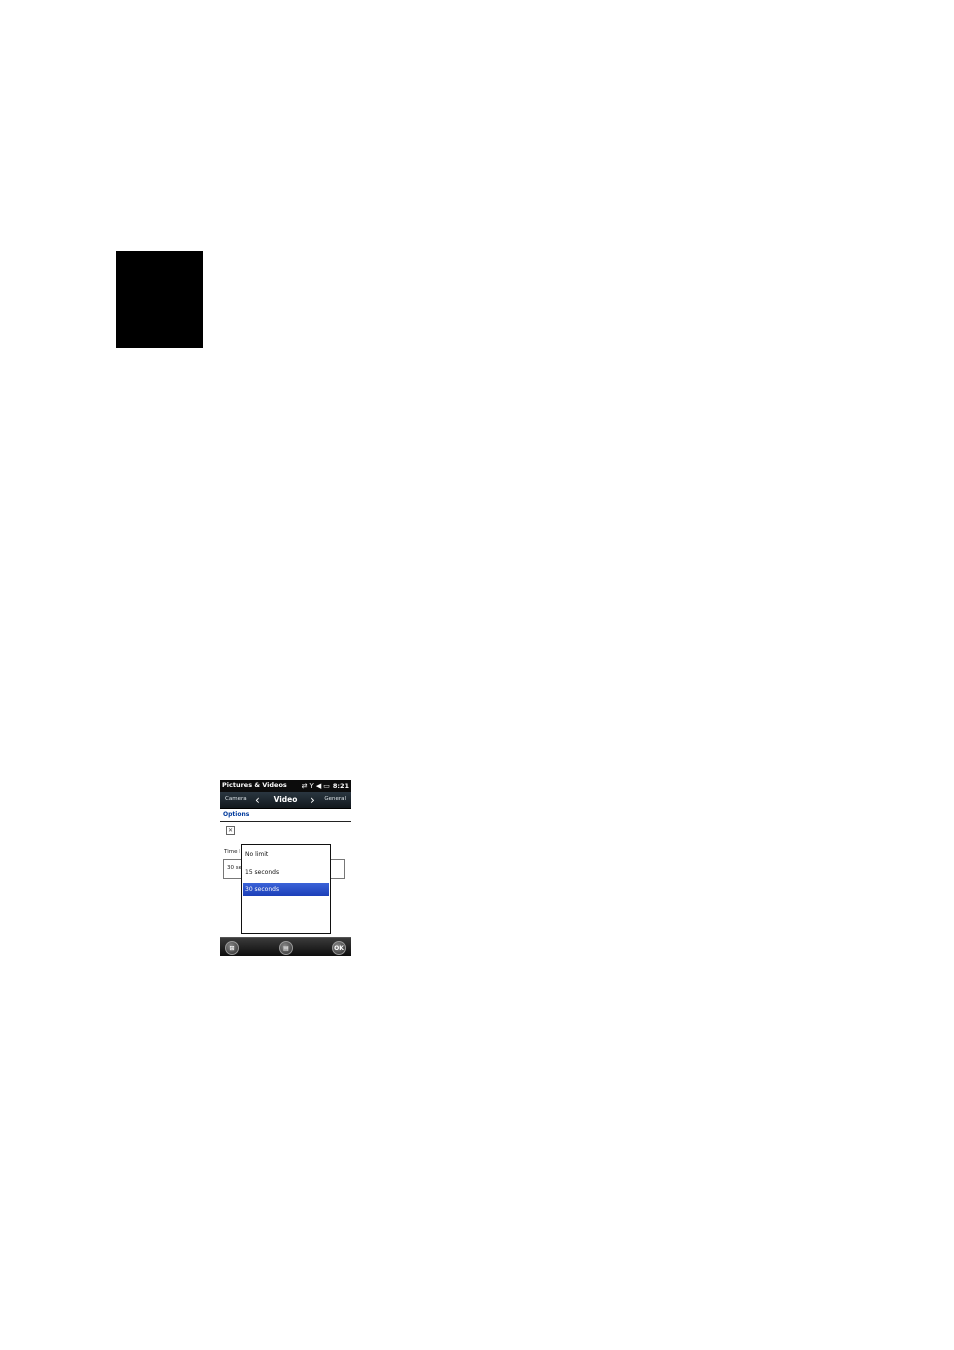  What do you see at coordinates (312, 786) in the screenshot?
I see `signal-icon: Y` at bounding box center [312, 786].